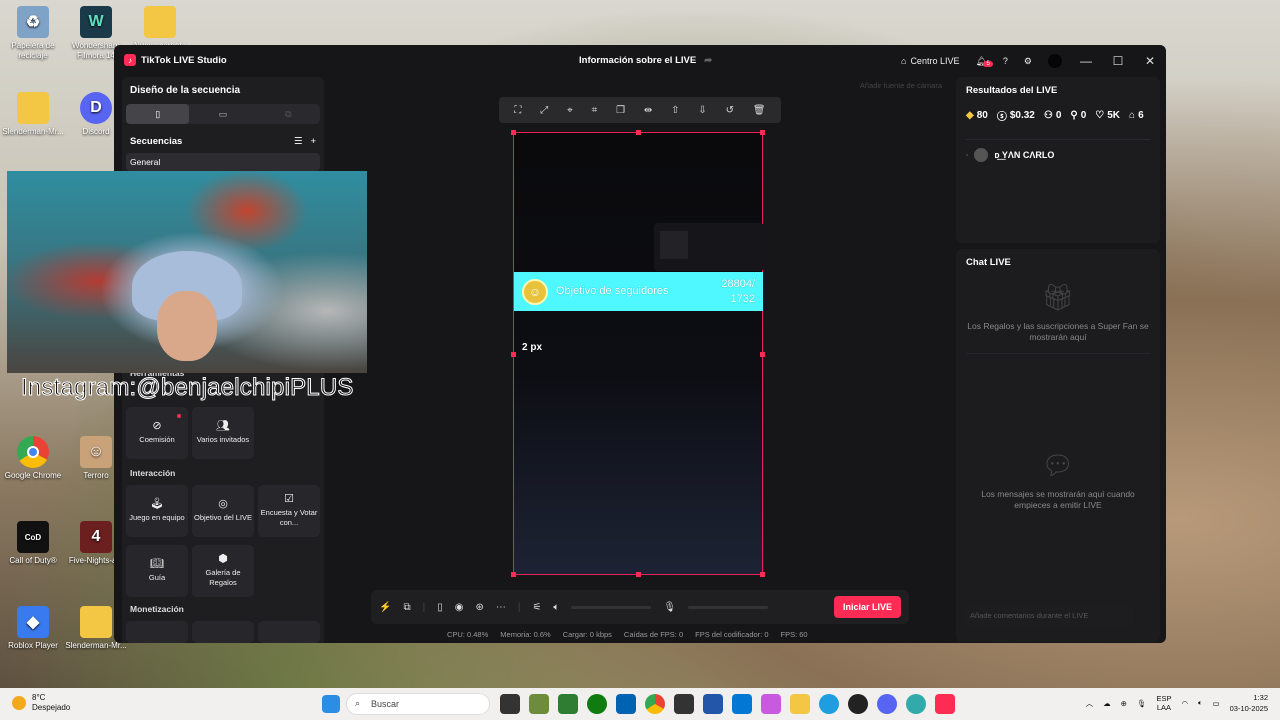 This screenshot has height=720, width=1280. What do you see at coordinates (648, 110) in the screenshot?
I see `flip-icon: ⇹` at bounding box center [648, 110].